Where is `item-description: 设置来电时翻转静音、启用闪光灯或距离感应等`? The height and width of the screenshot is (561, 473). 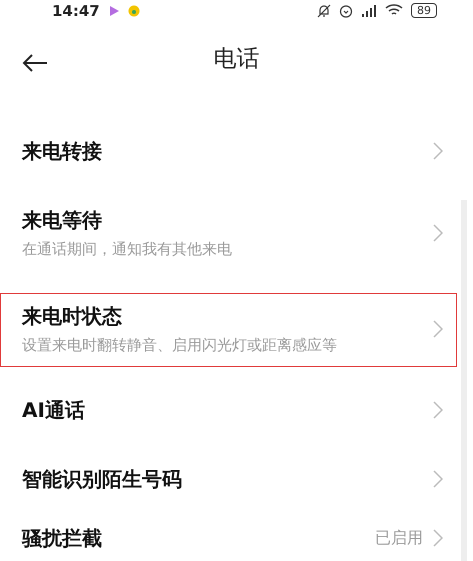
item-description: 设置来电时翻转静音、启用闪光灯或距离感应等 is located at coordinates (180, 345).